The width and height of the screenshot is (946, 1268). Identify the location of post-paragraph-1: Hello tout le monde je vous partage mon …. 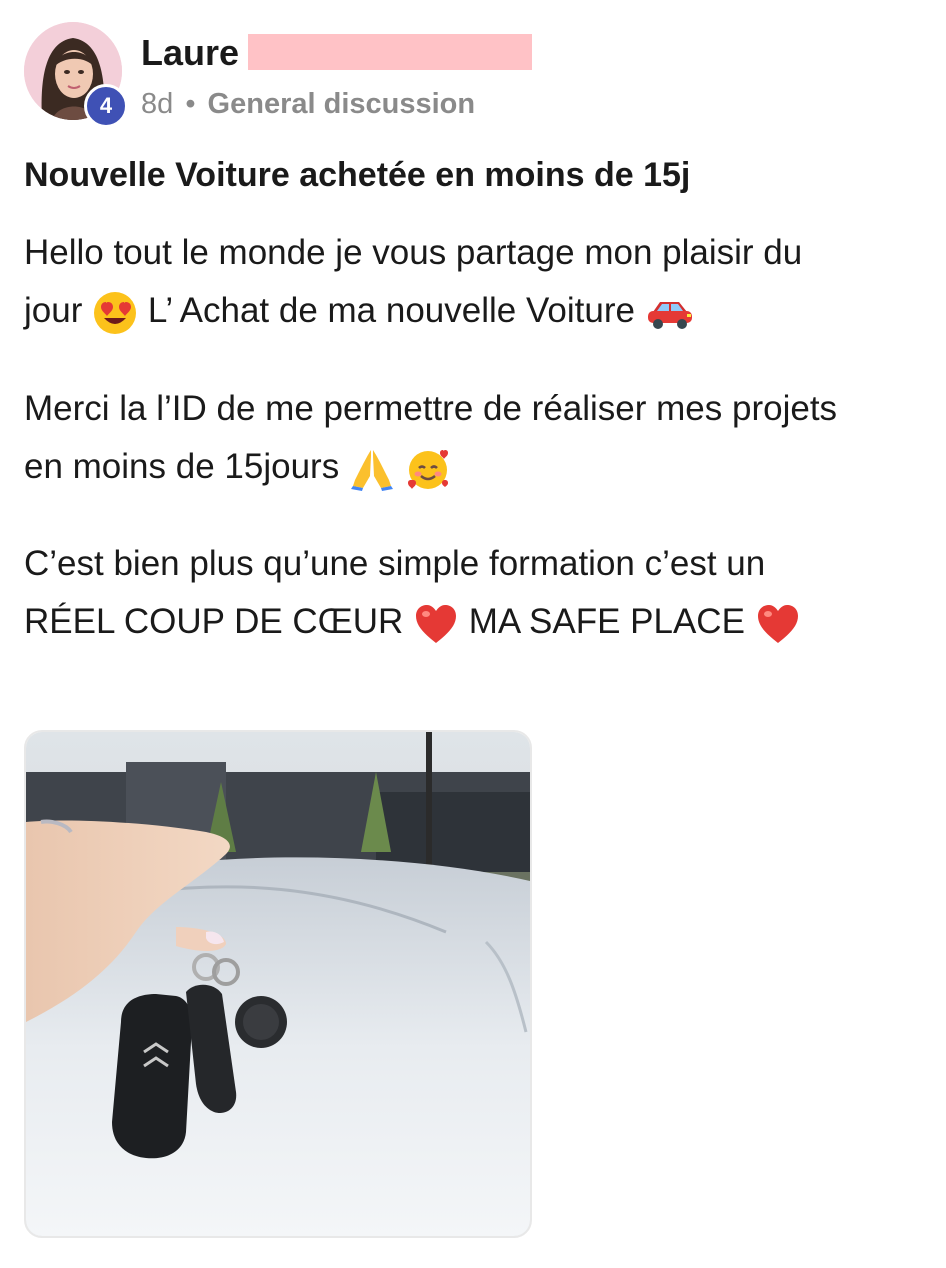
(479, 282).